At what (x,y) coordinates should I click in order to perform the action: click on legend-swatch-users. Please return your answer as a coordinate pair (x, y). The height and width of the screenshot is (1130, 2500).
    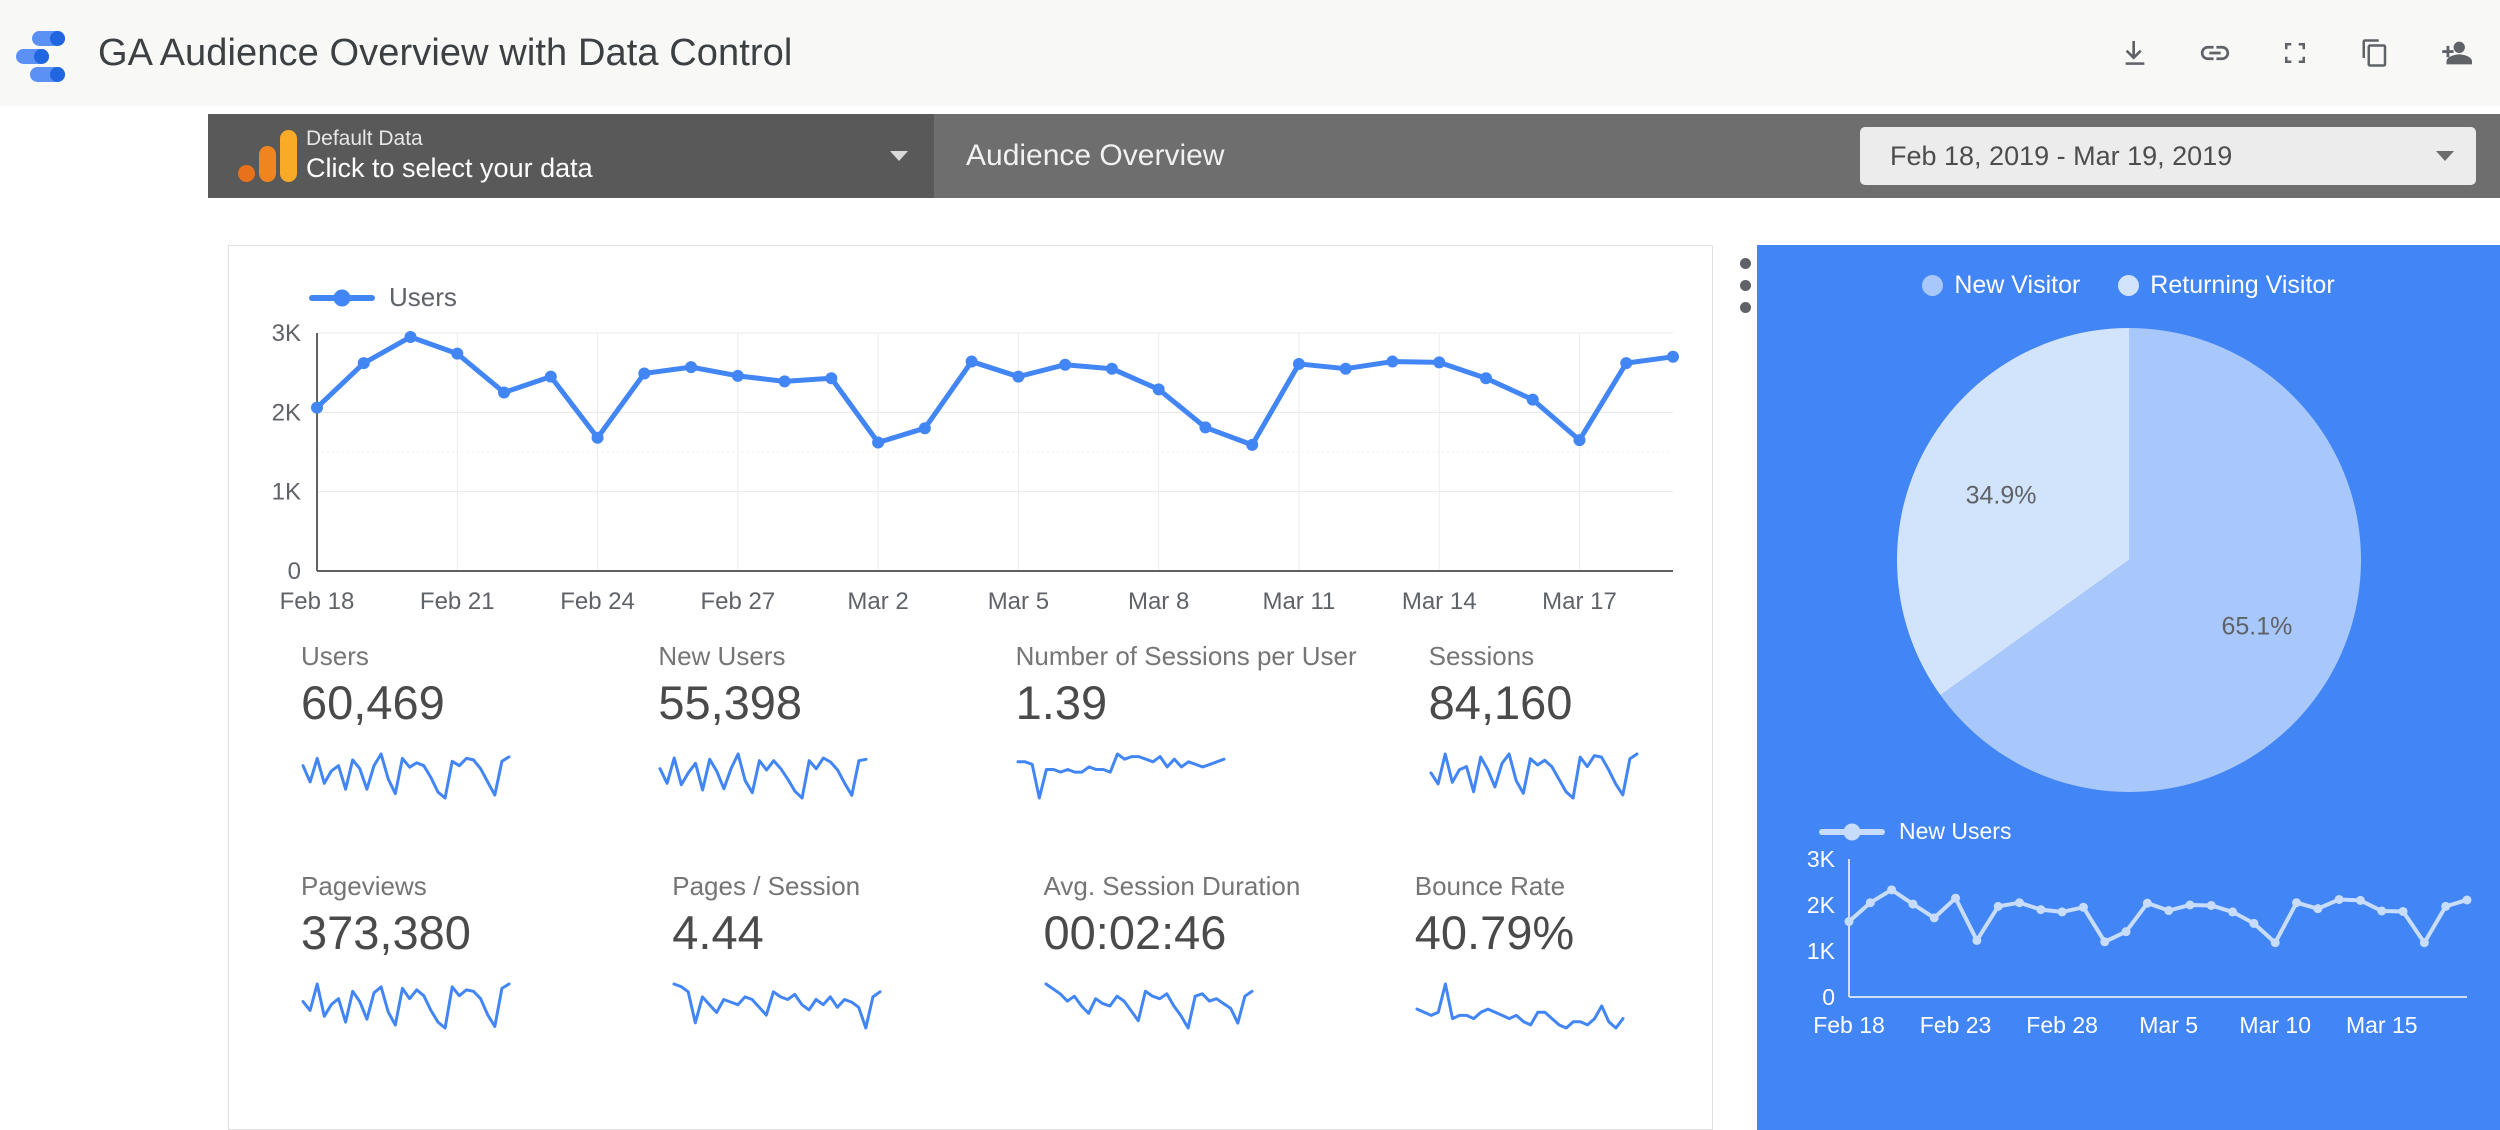
    Looking at the image, I should click on (342, 297).